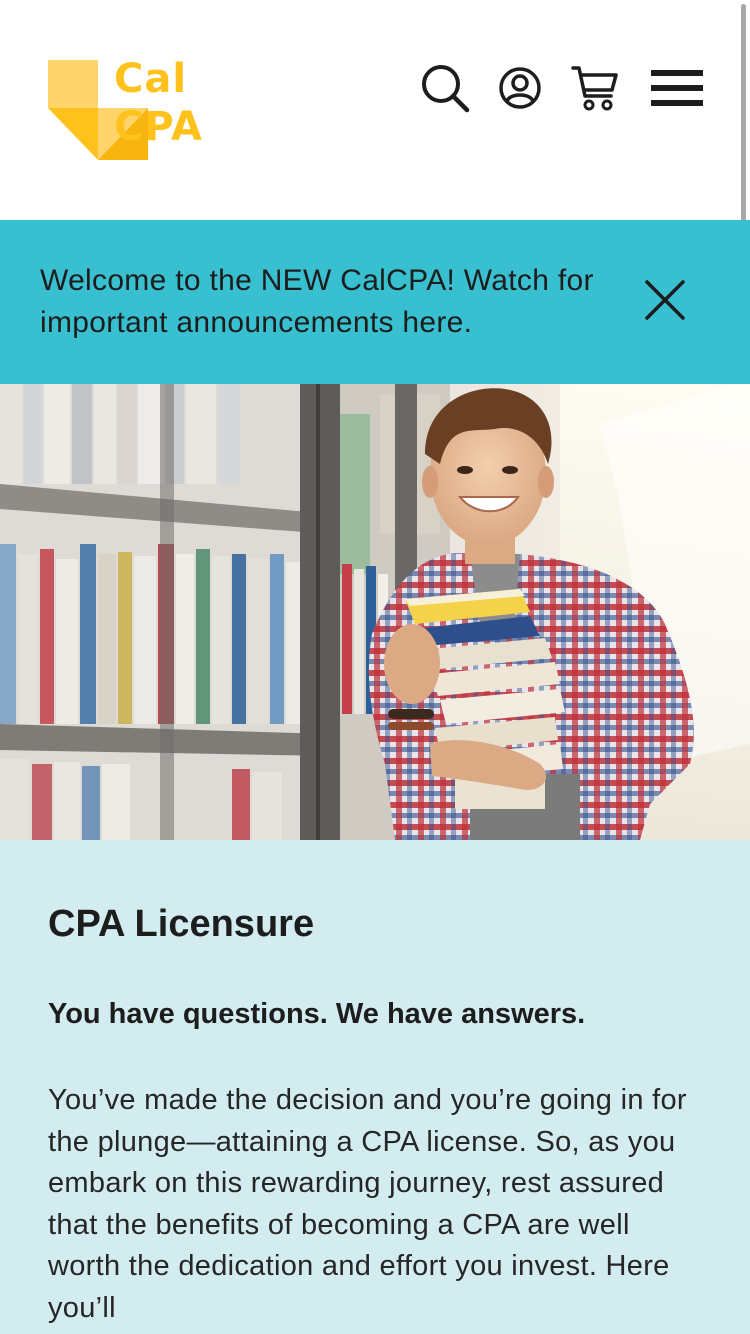 The image size is (750, 1334). I want to click on logo-line-2: CPA, so click(158, 127).